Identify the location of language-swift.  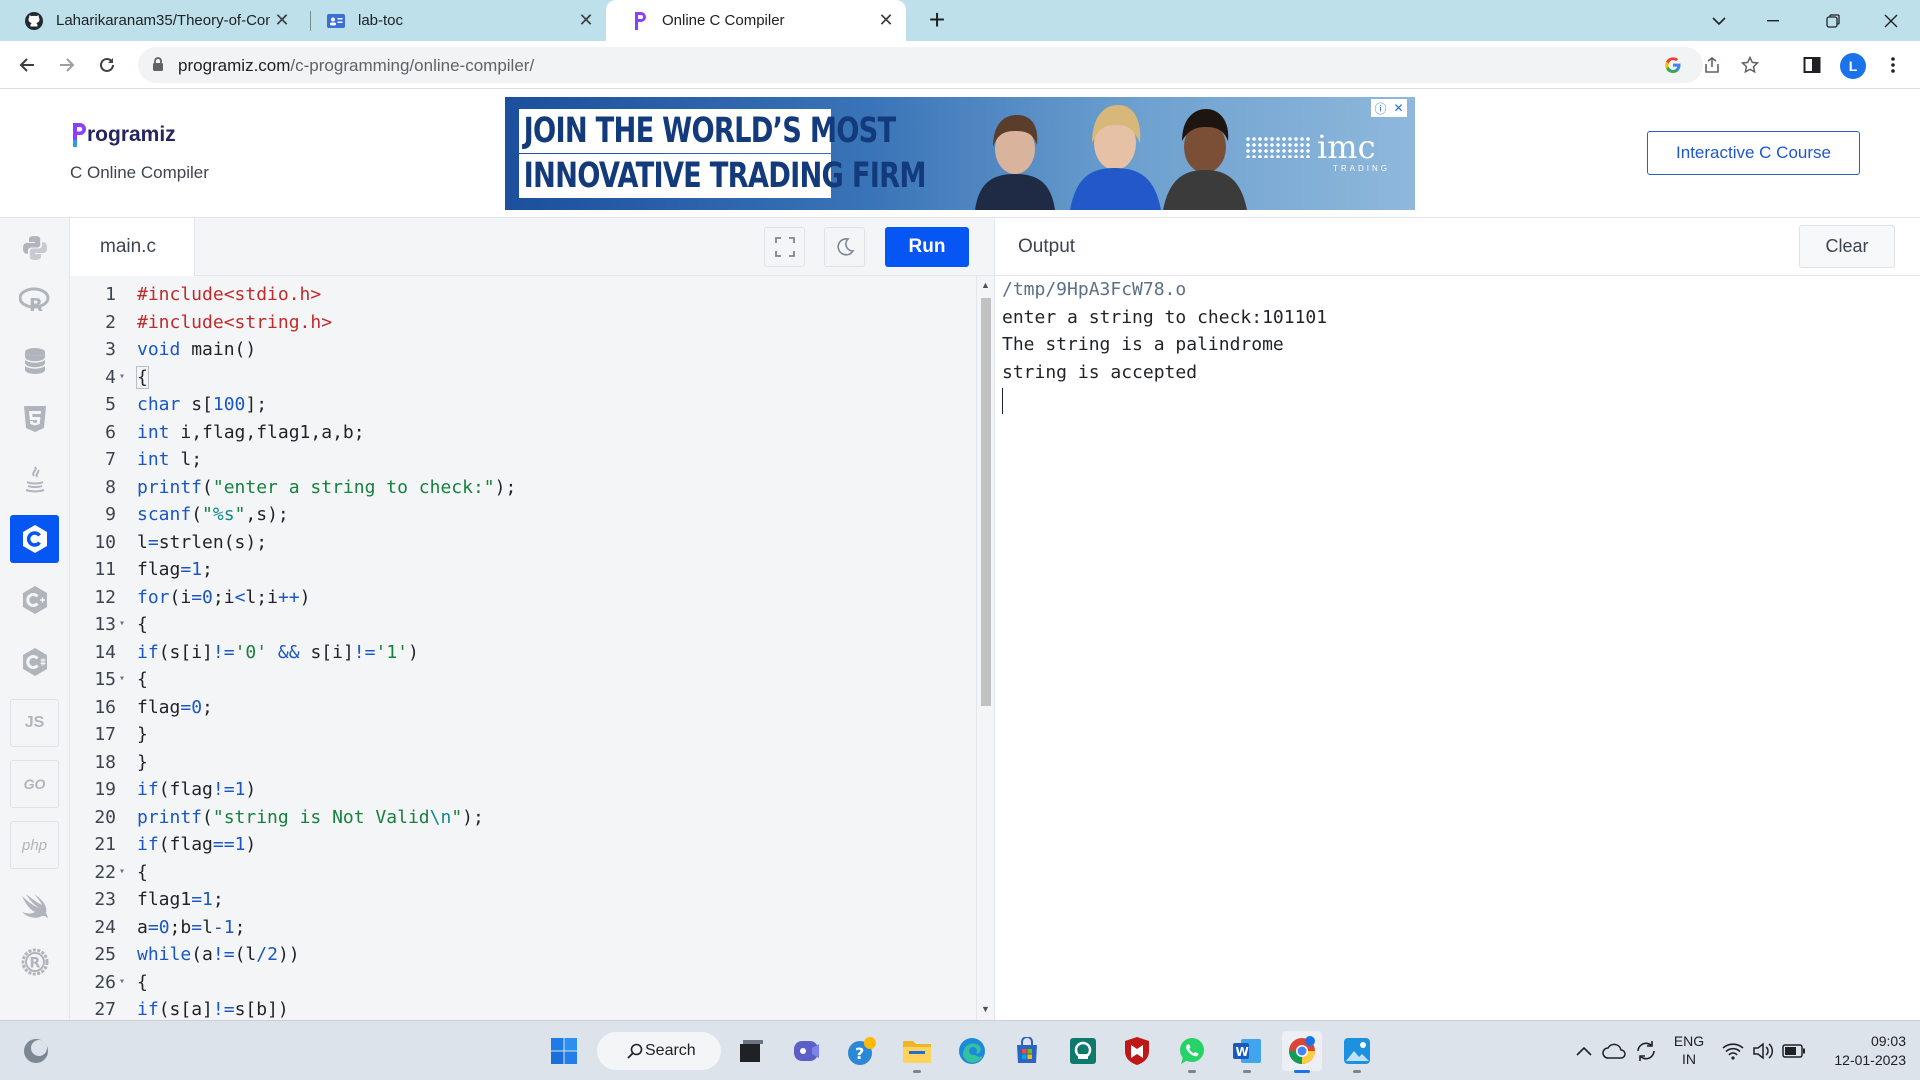
(34, 905).